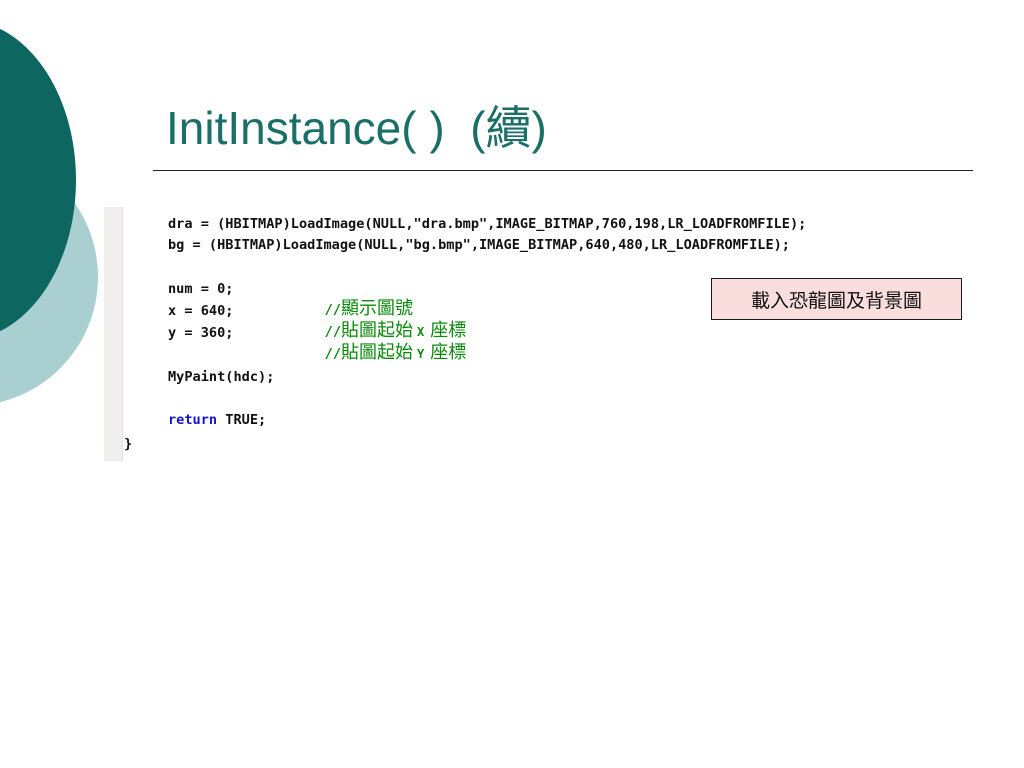  What do you see at coordinates (201, 333) in the screenshot?
I see `code-line-y: y = 360;` at bounding box center [201, 333].